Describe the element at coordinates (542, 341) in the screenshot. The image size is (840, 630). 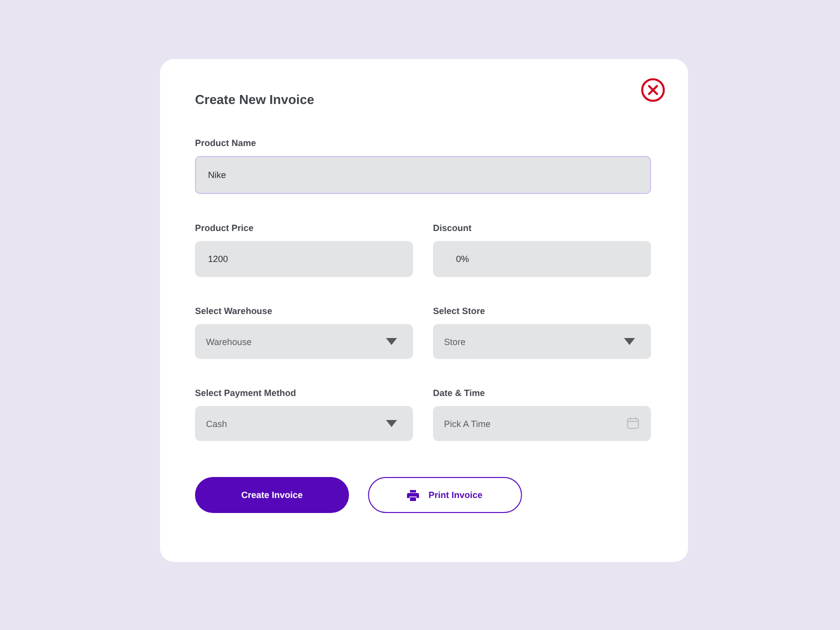
I see `select-field: Store` at that location.